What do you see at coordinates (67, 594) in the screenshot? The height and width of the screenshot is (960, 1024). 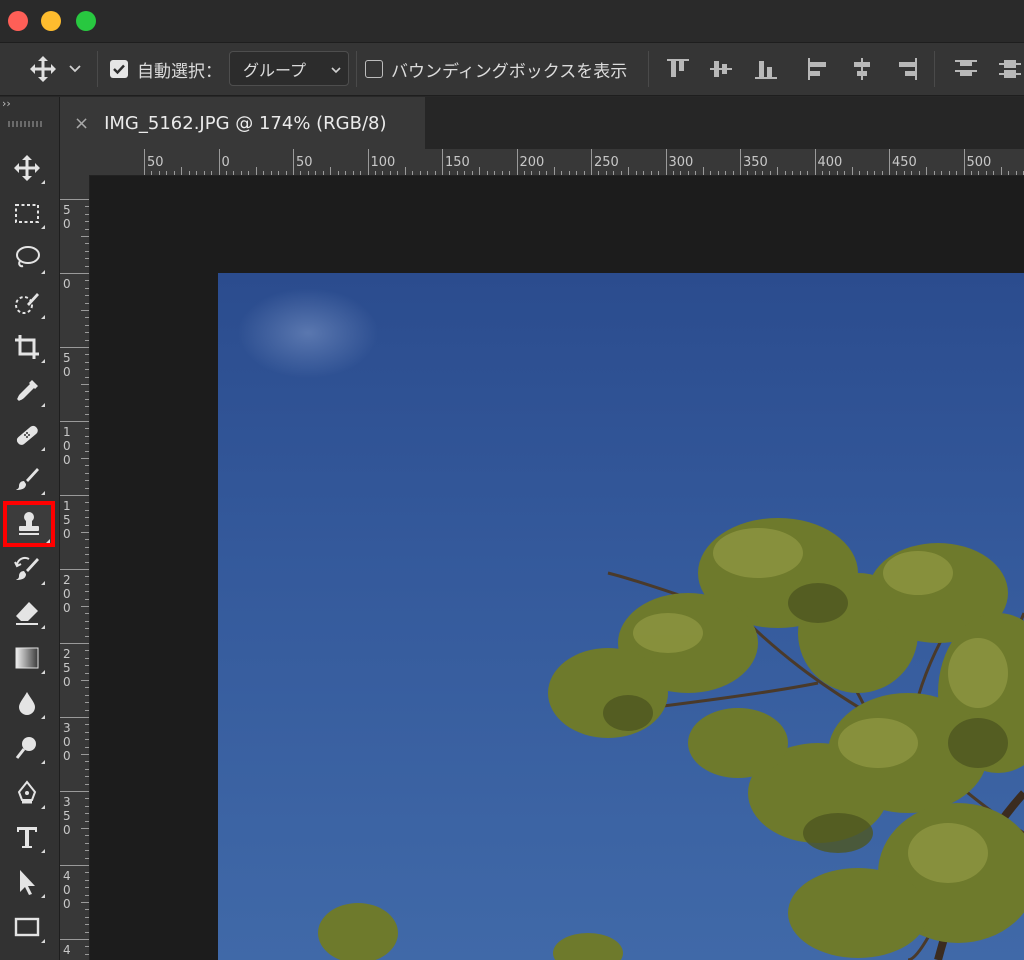 I see `ruler-label: 200` at bounding box center [67, 594].